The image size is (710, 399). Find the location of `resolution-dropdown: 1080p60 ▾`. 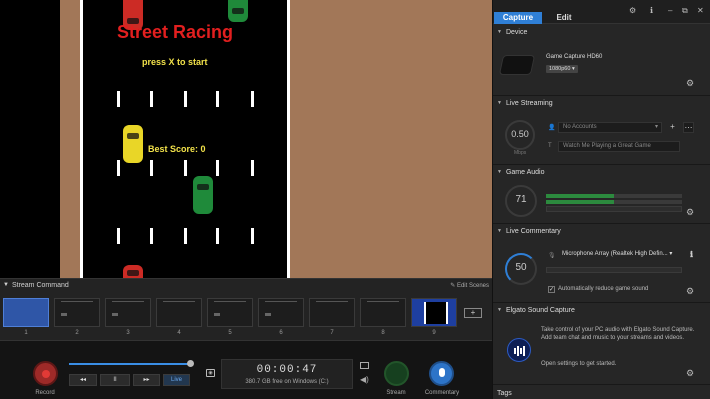

resolution-dropdown: 1080p60 ▾ is located at coordinates (562, 69).